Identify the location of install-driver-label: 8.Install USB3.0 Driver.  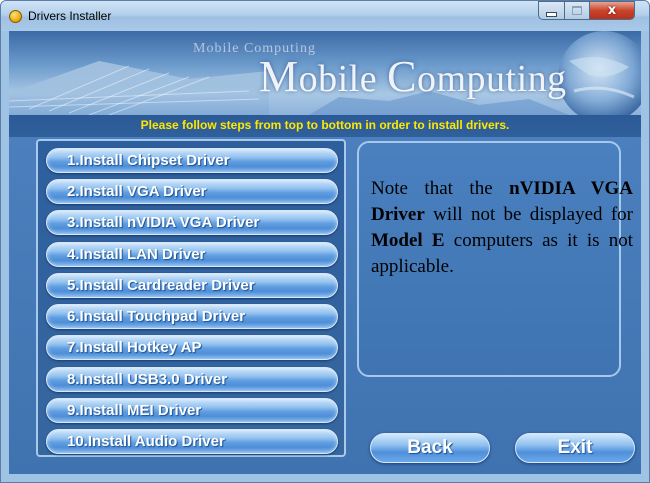
(147, 379).